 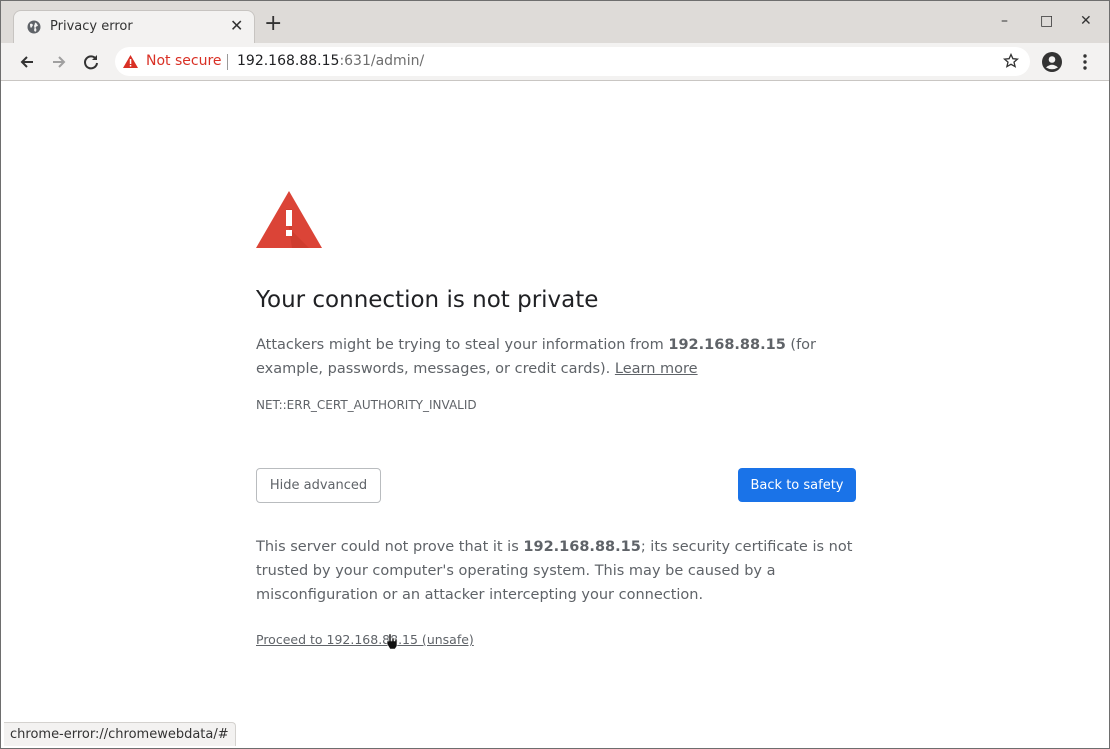 What do you see at coordinates (288, 61) in the screenshot?
I see `url-host: 192.168.88.15` at bounding box center [288, 61].